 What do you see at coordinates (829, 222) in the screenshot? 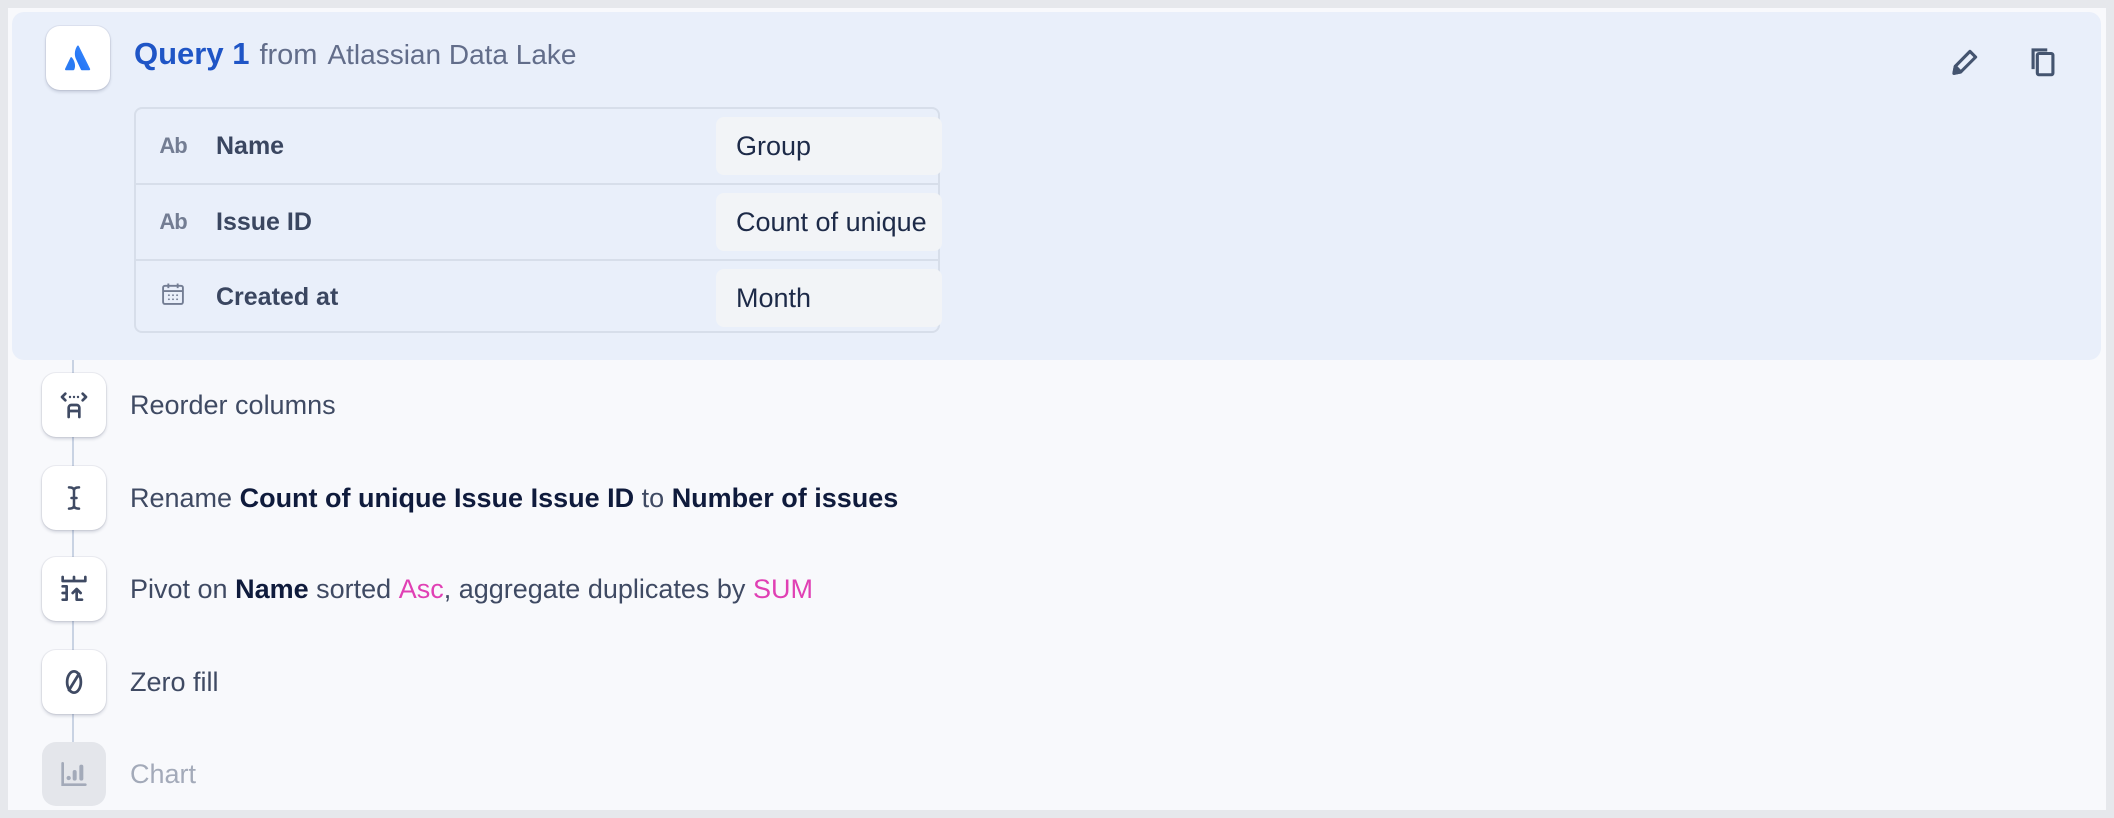
I see `field-aggregation-select: Count of unique` at bounding box center [829, 222].